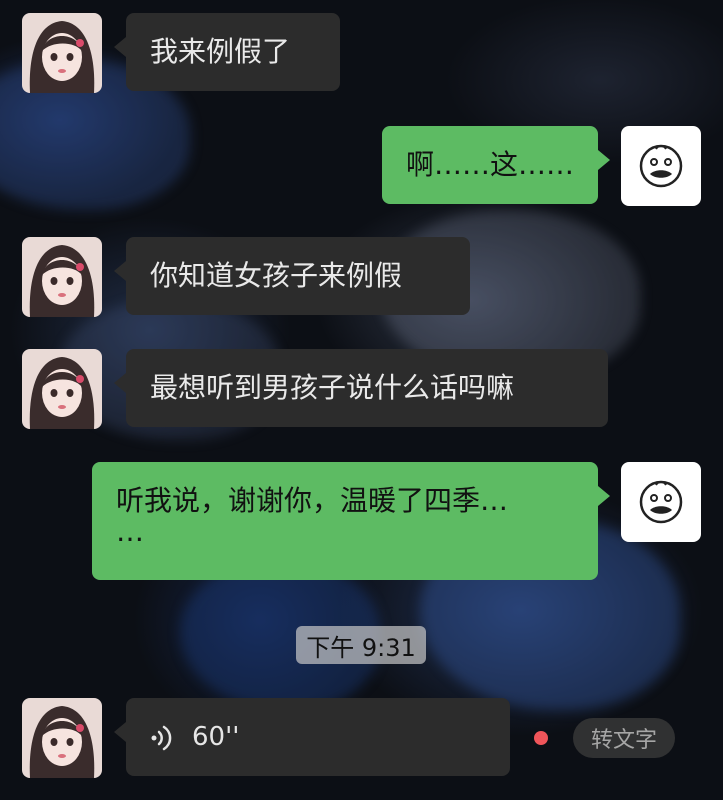  What do you see at coordinates (541, 738) in the screenshot?
I see `unread-dot` at bounding box center [541, 738].